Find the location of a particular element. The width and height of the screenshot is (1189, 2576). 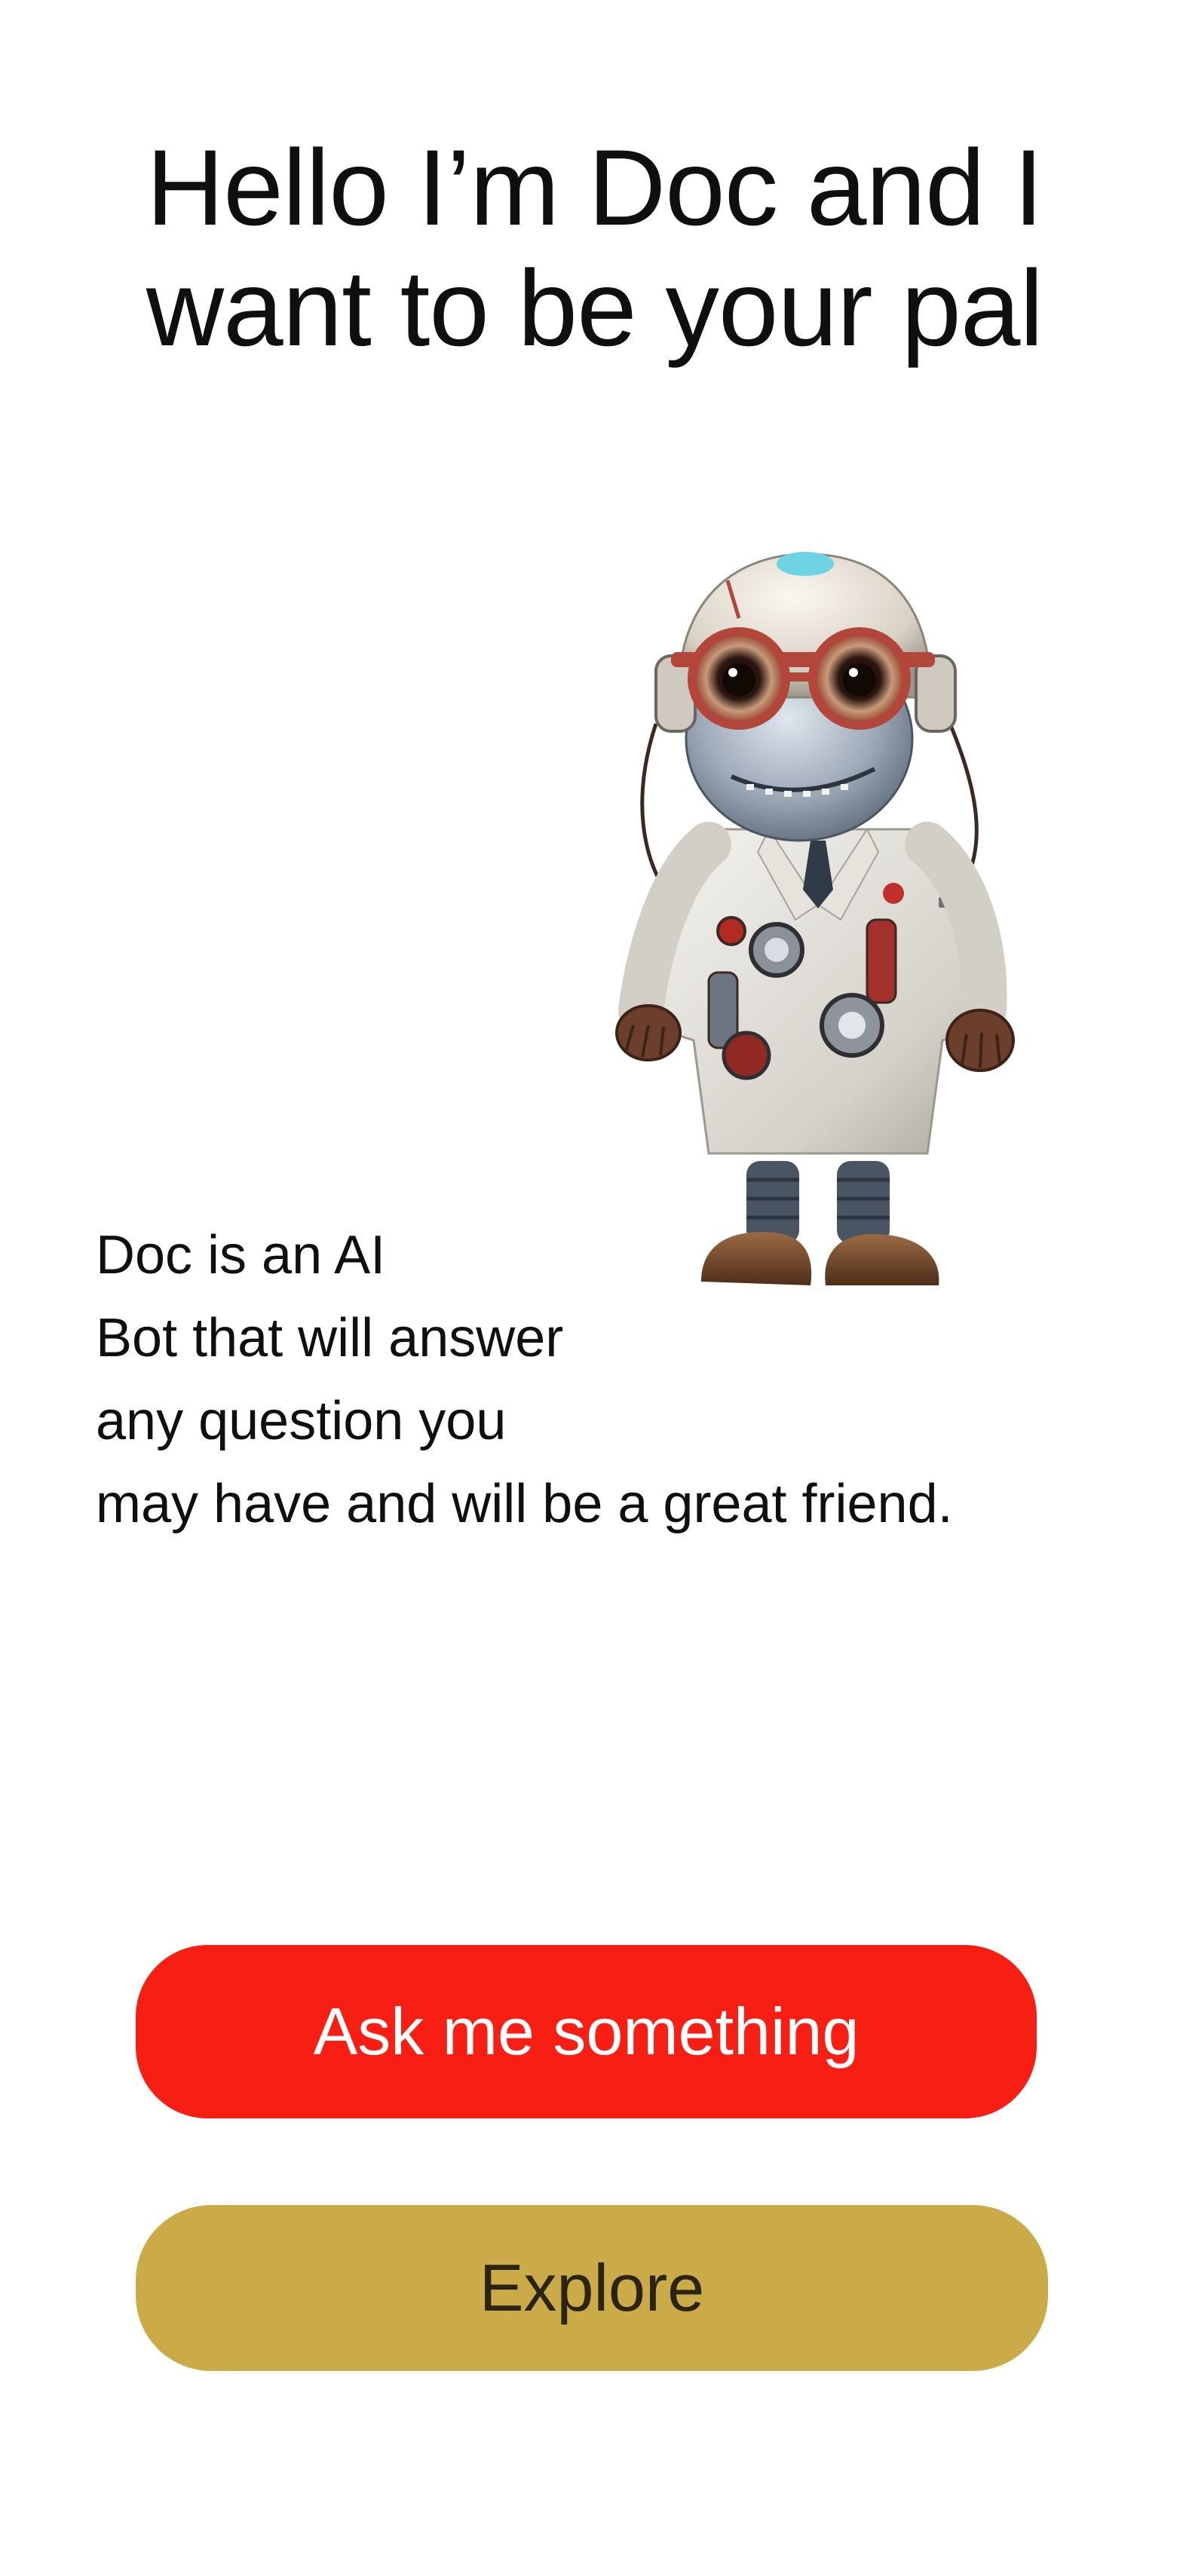

explore-button: Explore is located at coordinates (592, 2288).